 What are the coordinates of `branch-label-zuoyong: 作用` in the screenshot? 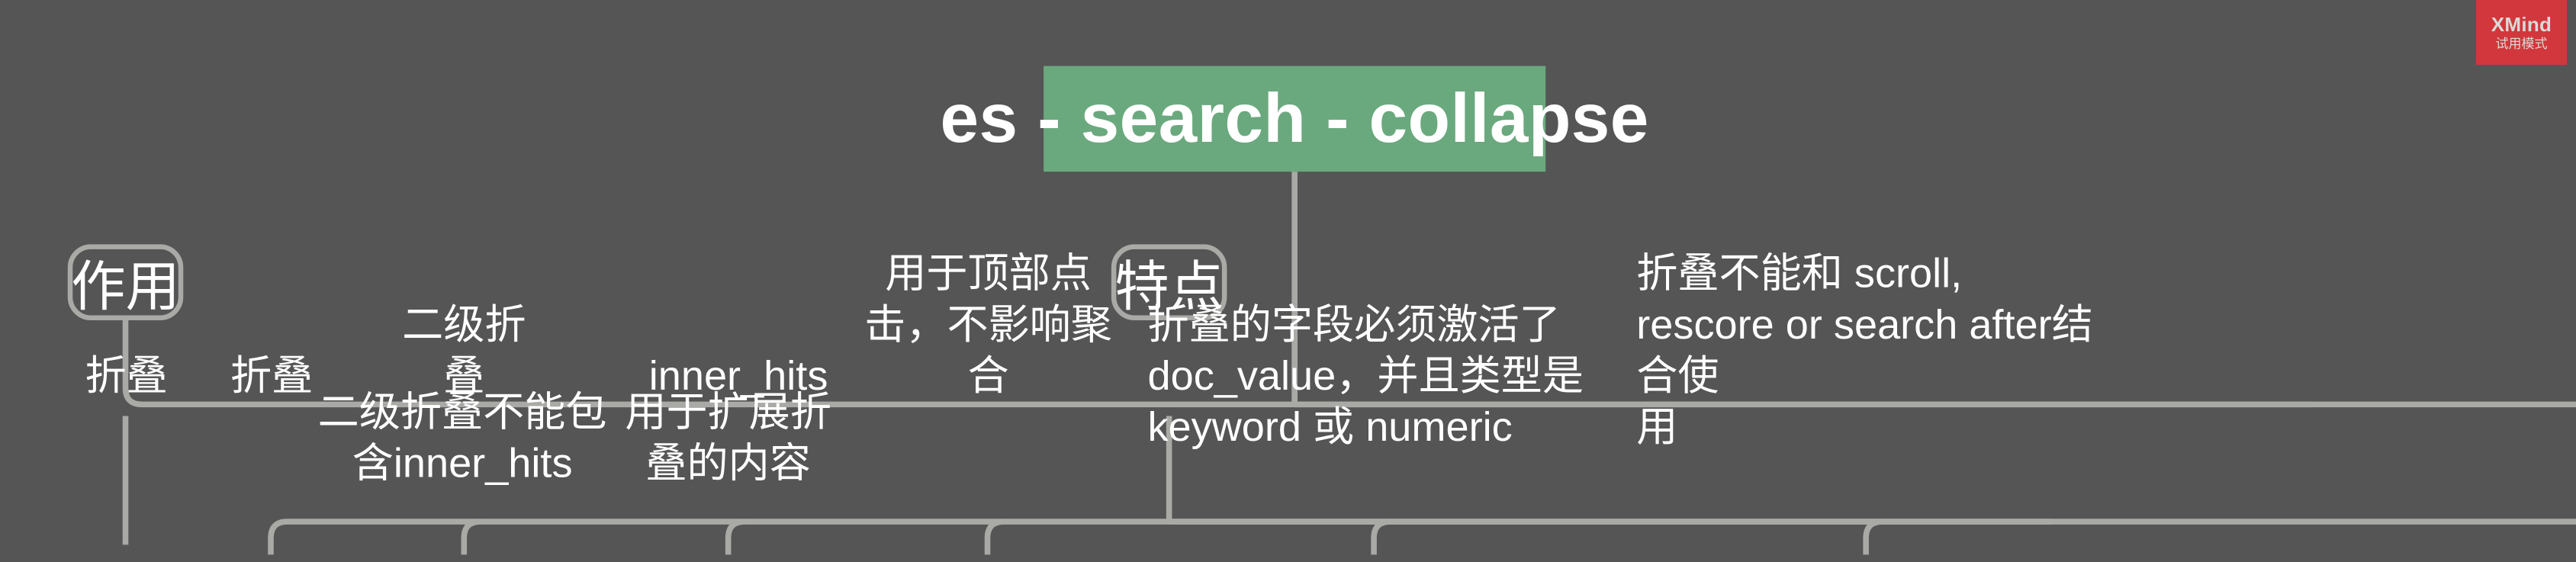 It's located at (126, 286).